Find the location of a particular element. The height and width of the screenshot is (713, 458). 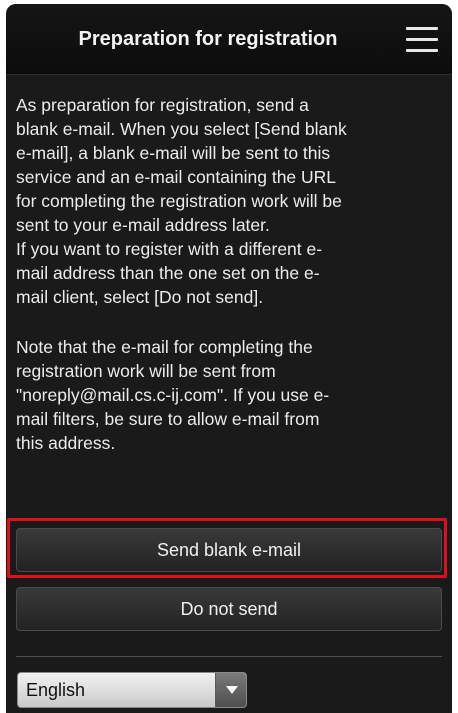

divider is located at coordinates (229, 656).